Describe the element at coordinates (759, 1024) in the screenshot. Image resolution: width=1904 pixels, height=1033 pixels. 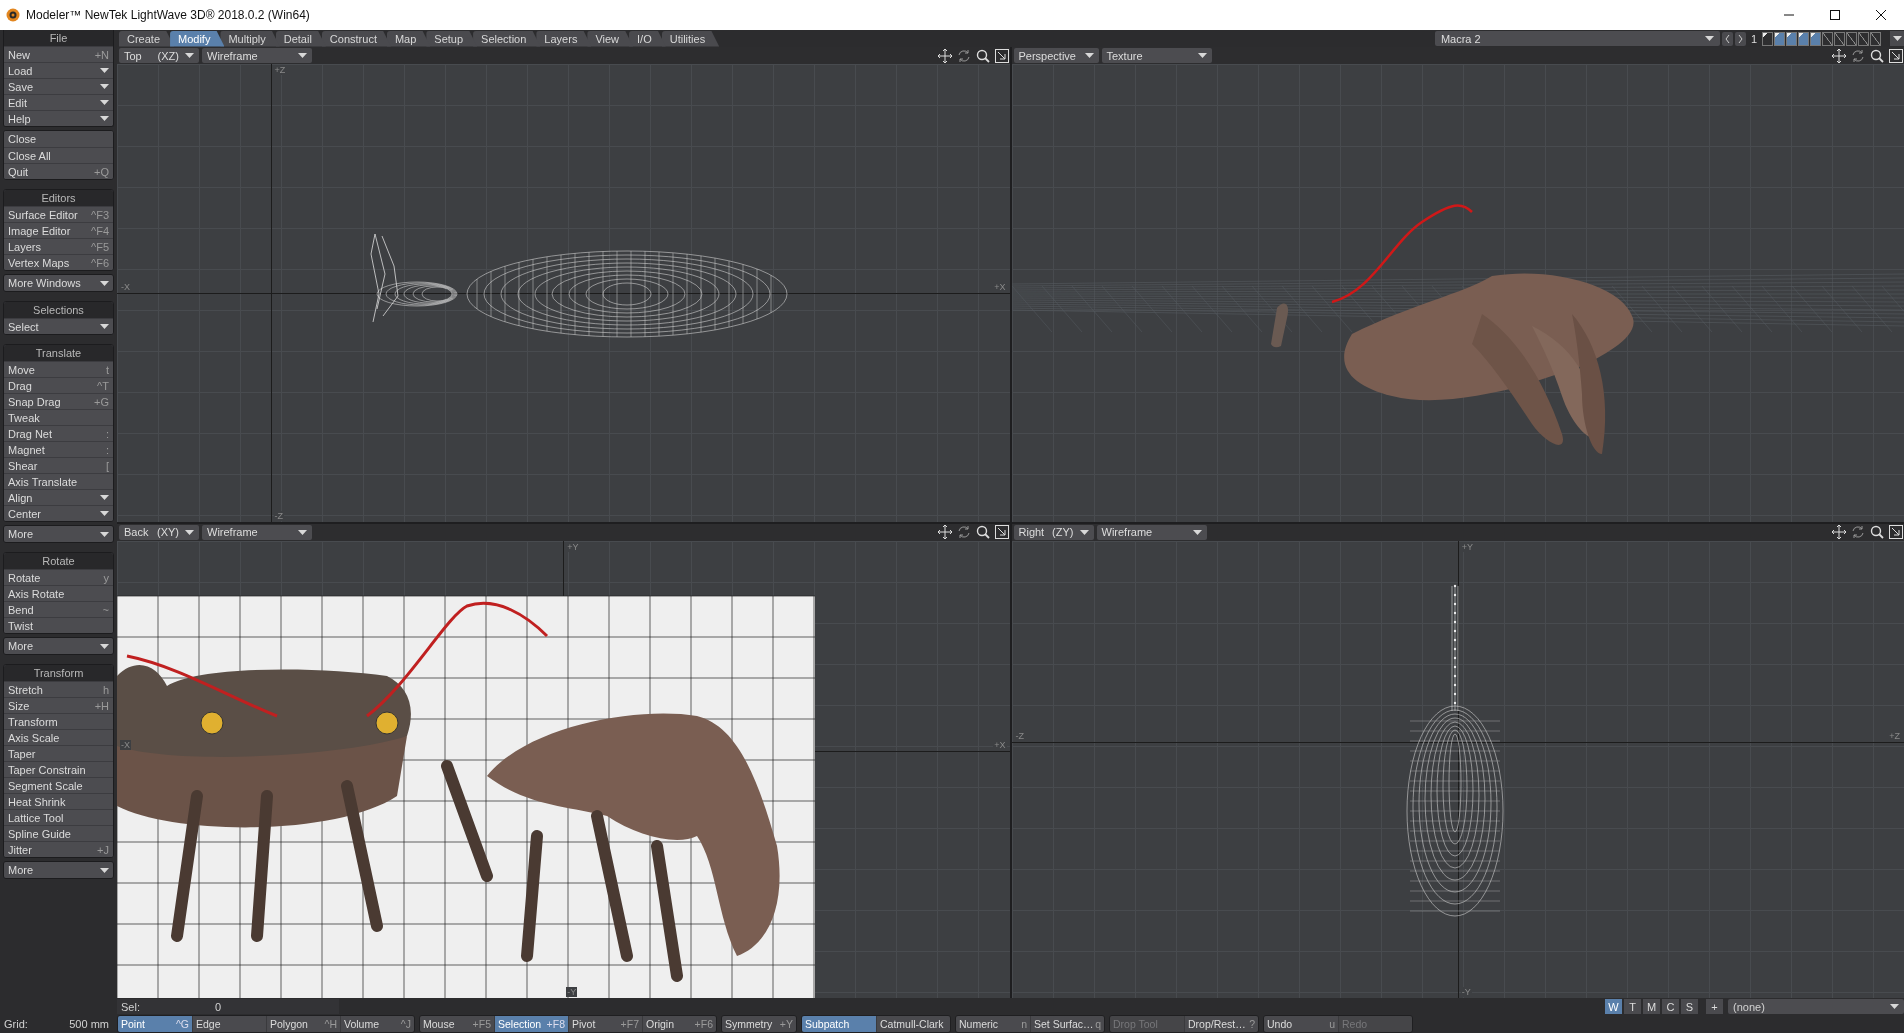
I see `toolbar-button: Symmetry +Y` at that location.